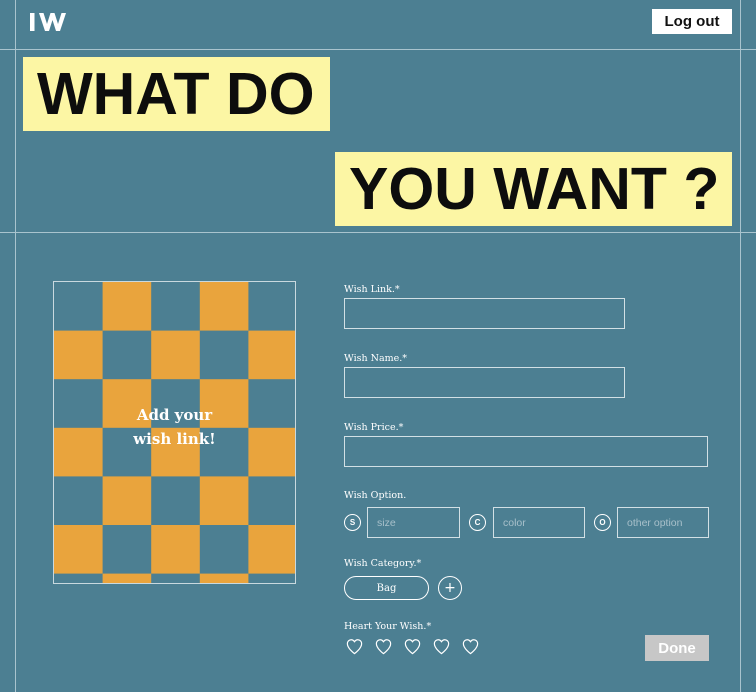 Image resolution: width=756 pixels, height=692 pixels. Describe the element at coordinates (450, 588) in the screenshot. I see `add-category-button: +` at that location.